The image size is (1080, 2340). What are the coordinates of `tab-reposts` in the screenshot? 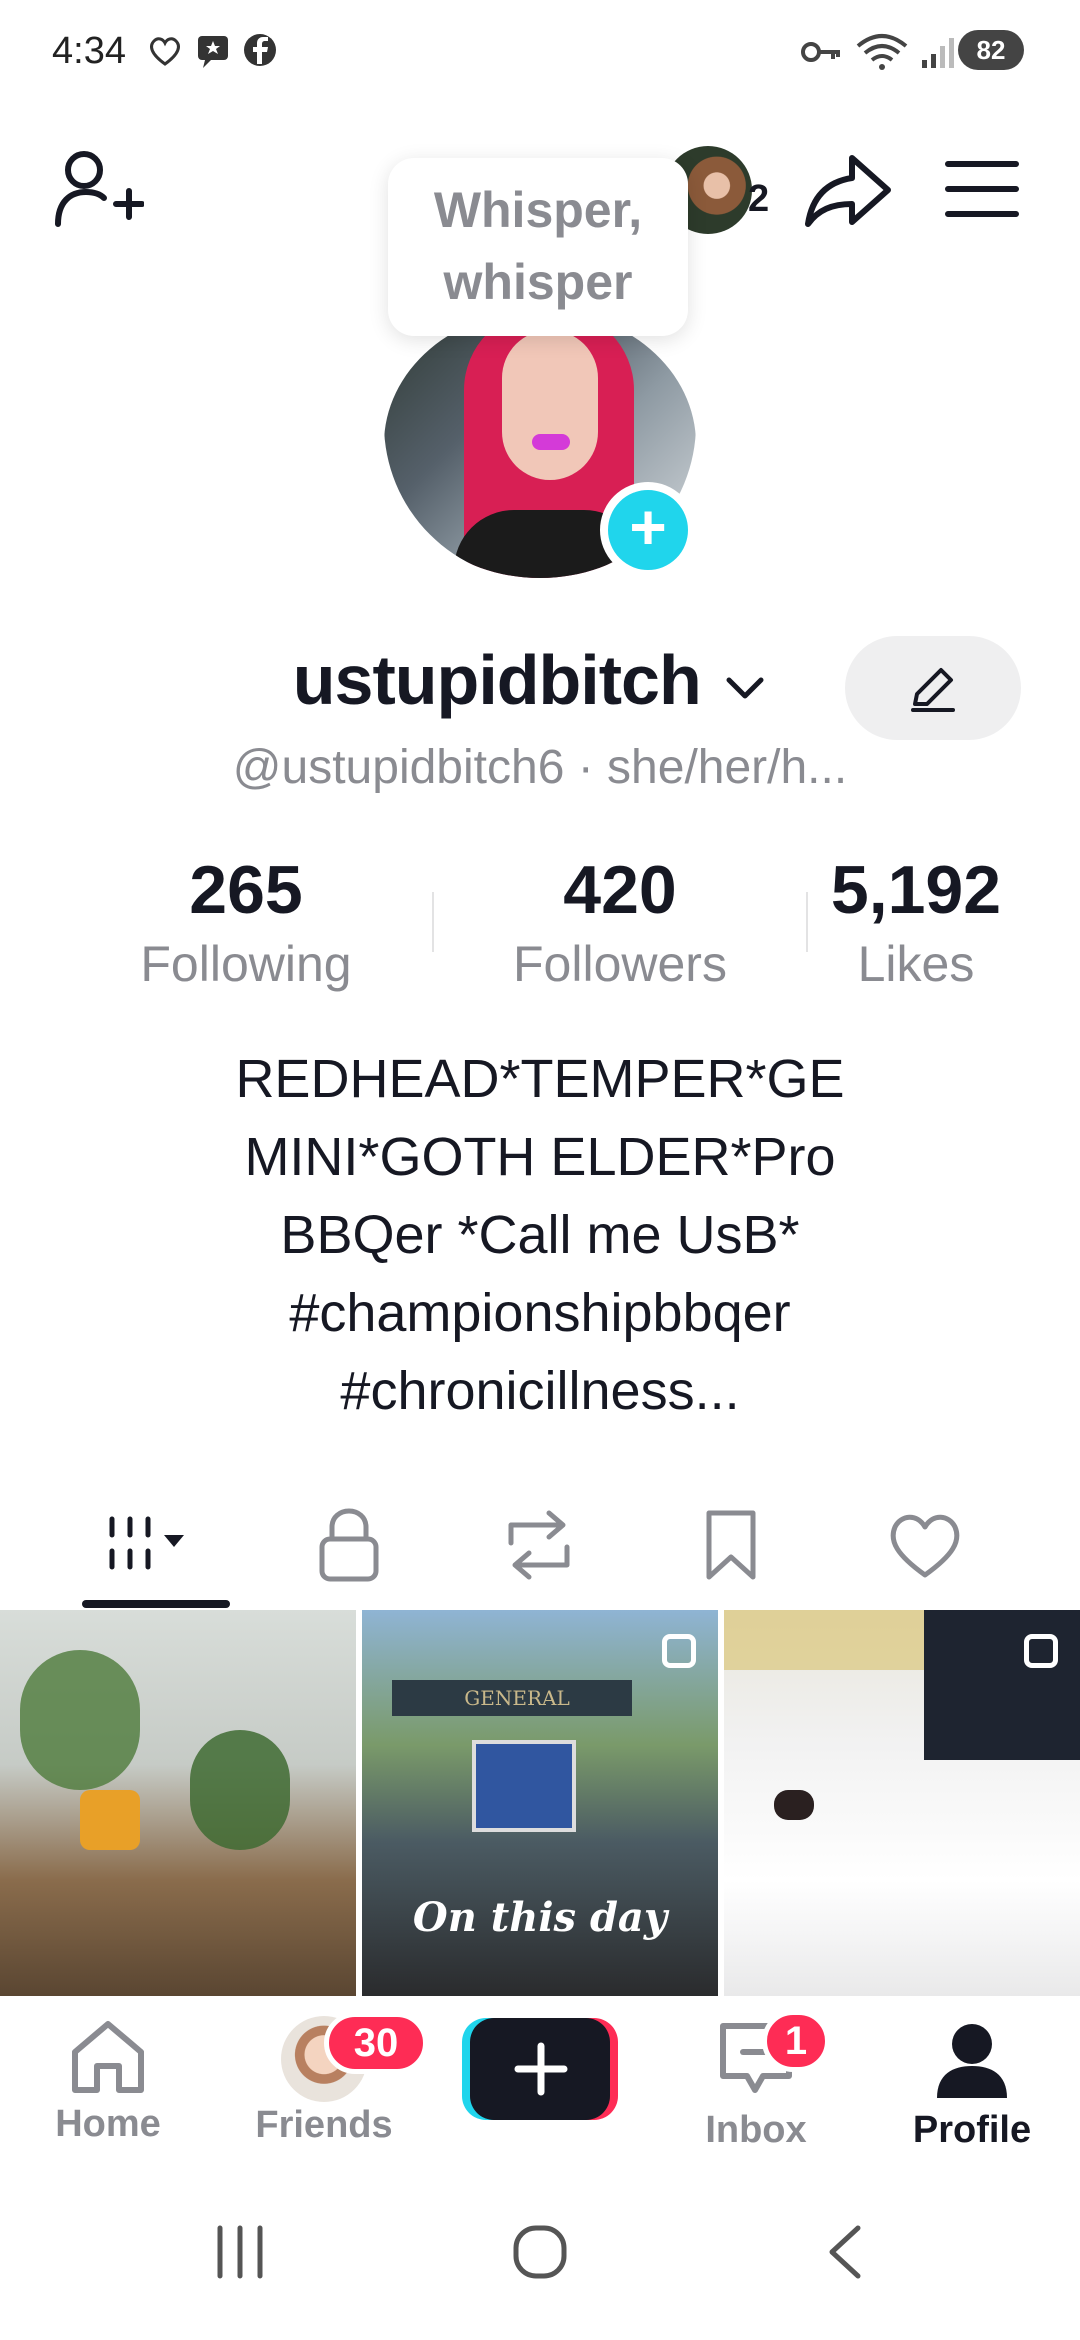 It's located at (539, 1545).